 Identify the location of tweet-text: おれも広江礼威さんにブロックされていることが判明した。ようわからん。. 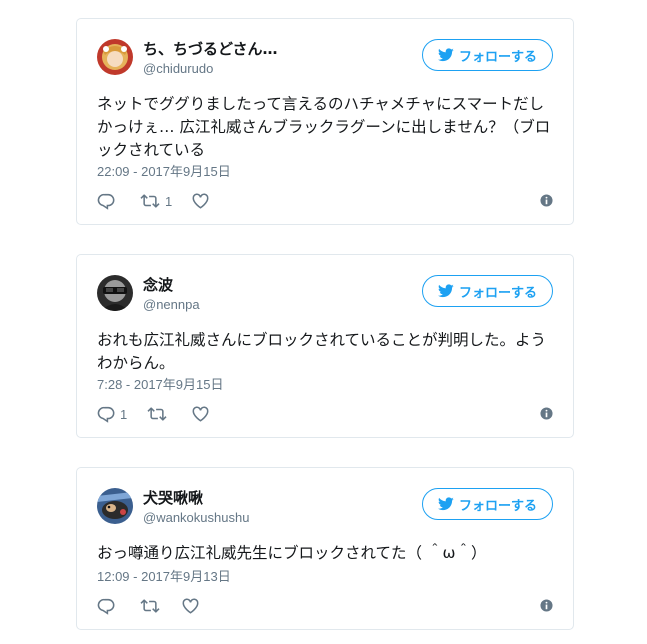
(322, 351).